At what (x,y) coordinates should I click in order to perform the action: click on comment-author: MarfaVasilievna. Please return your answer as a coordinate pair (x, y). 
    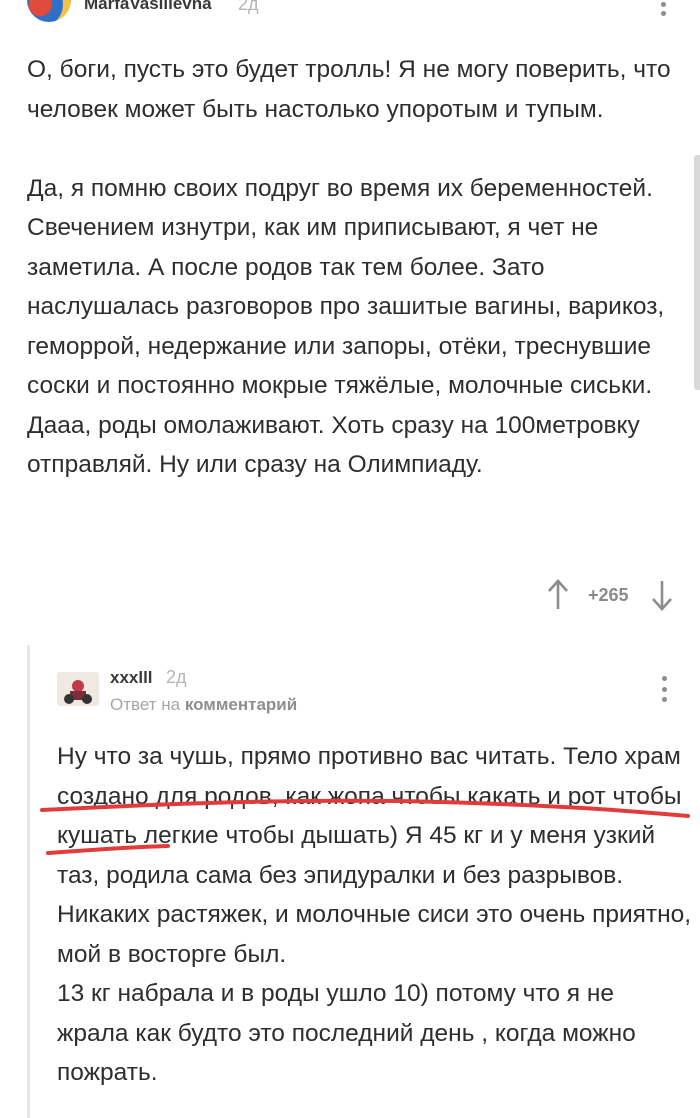
    Looking at the image, I should click on (148, 7).